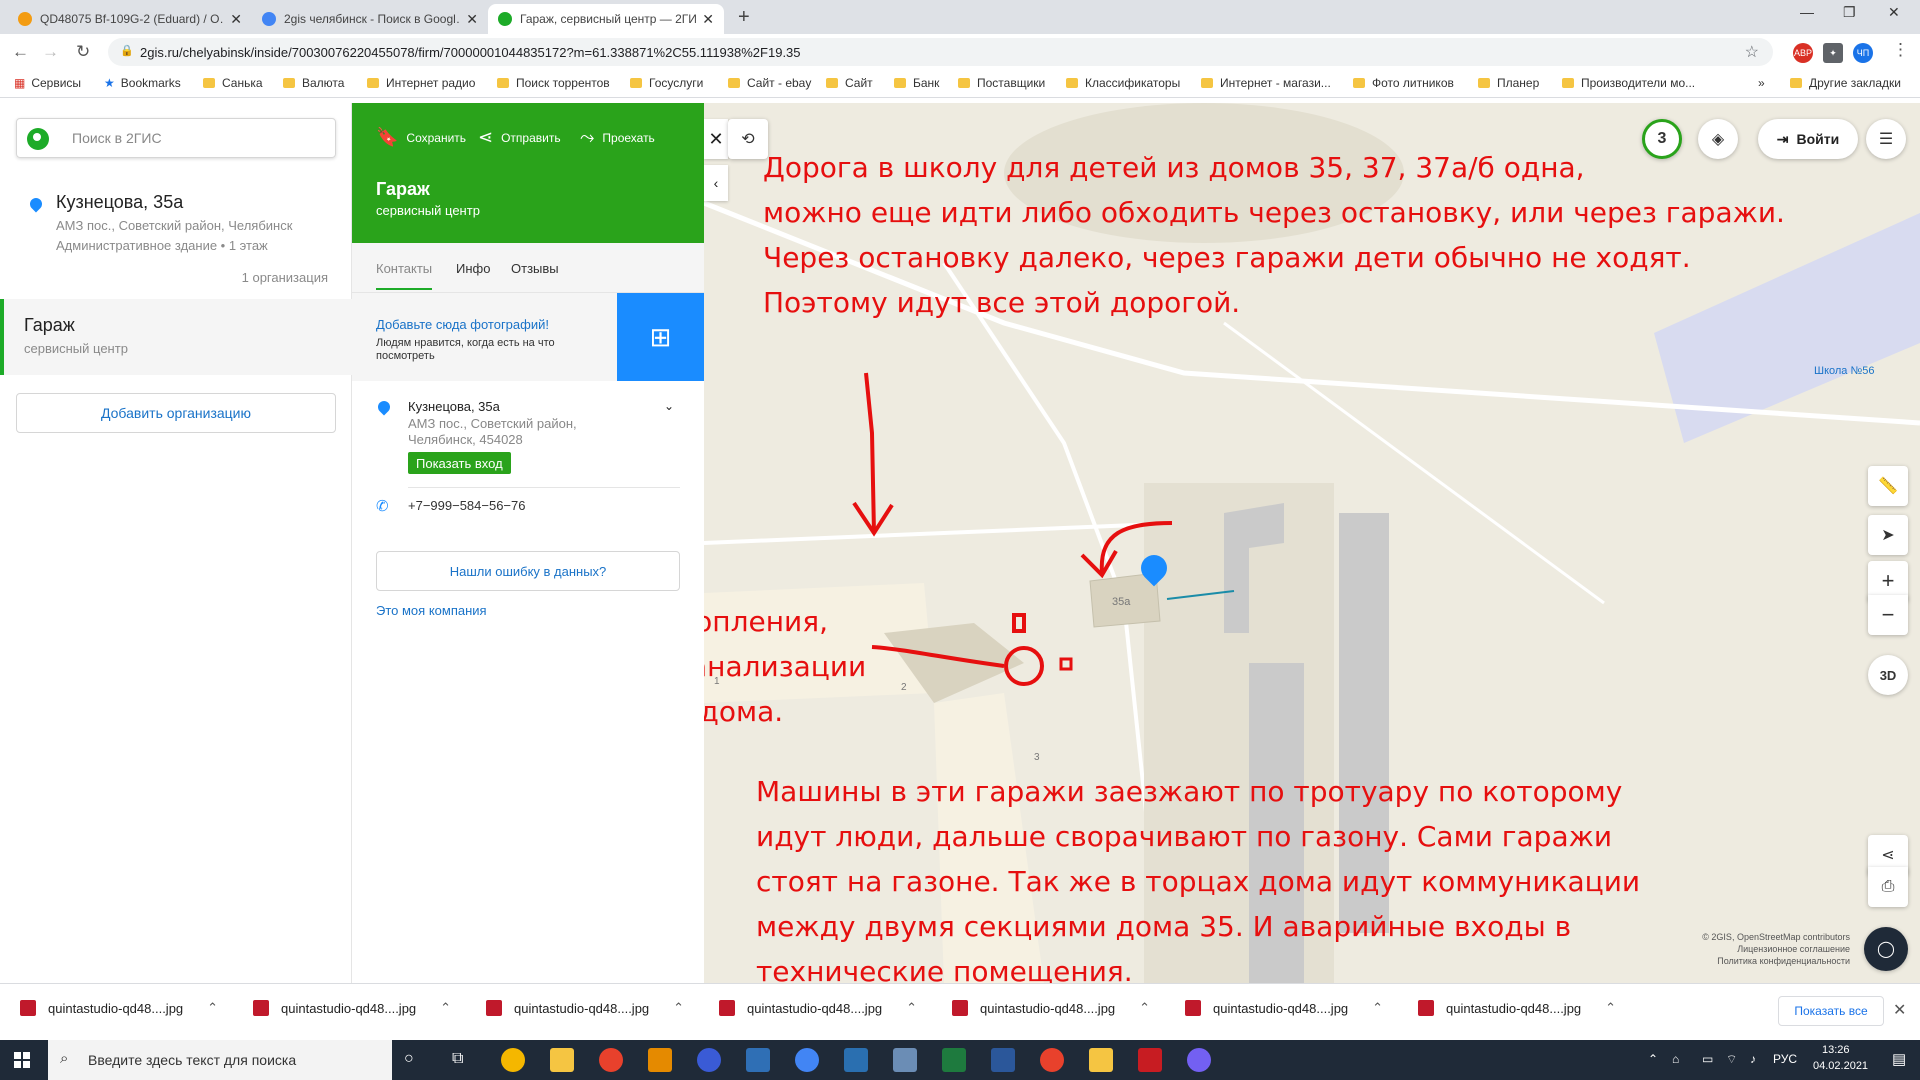 The height and width of the screenshot is (1080, 1920). What do you see at coordinates (1849, 12) in the screenshot?
I see `restore-icon: ❐` at bounding box center [1849, 12].